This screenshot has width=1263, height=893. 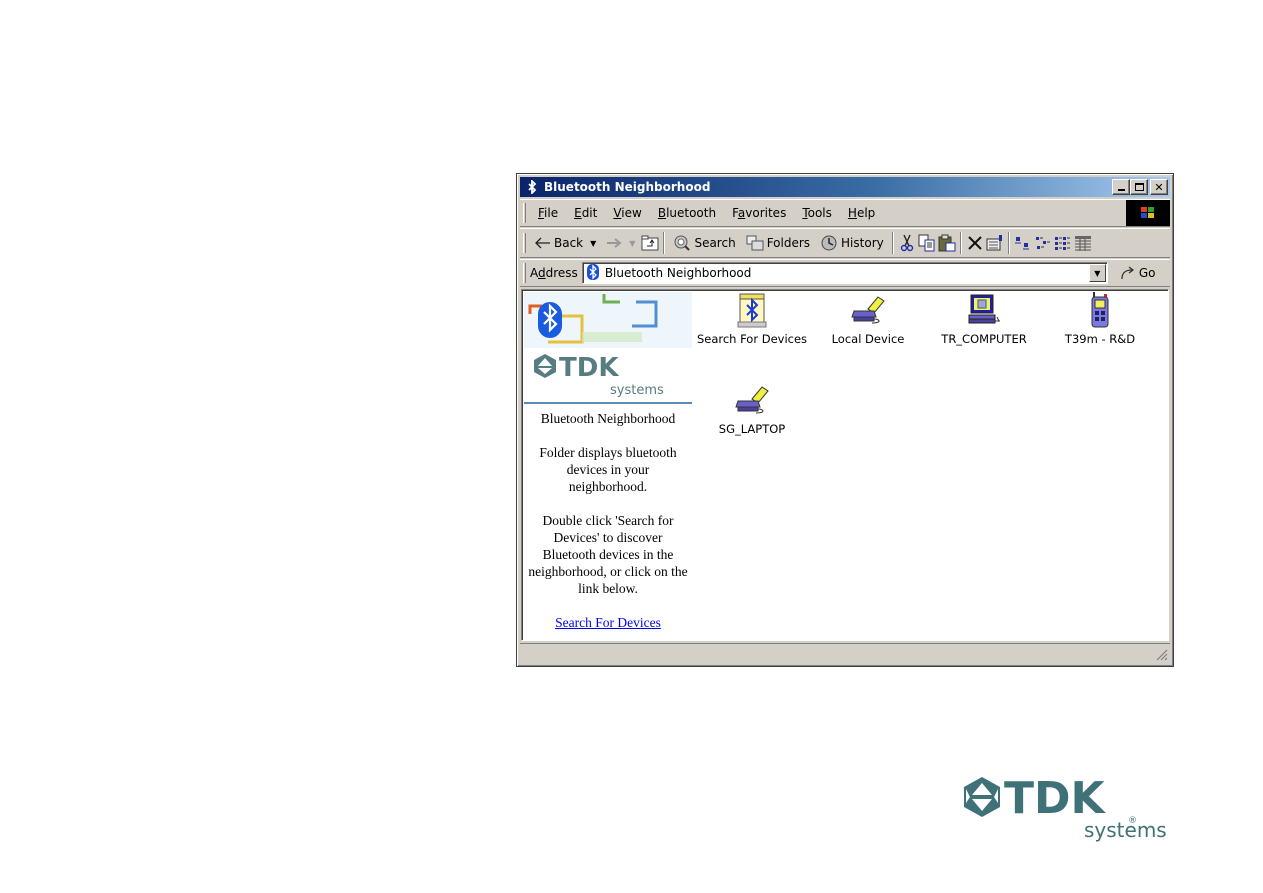 What do you see at coordinates (524, 273) in the screenshot?
I see `address-grip` at bounding box center [524, 273].